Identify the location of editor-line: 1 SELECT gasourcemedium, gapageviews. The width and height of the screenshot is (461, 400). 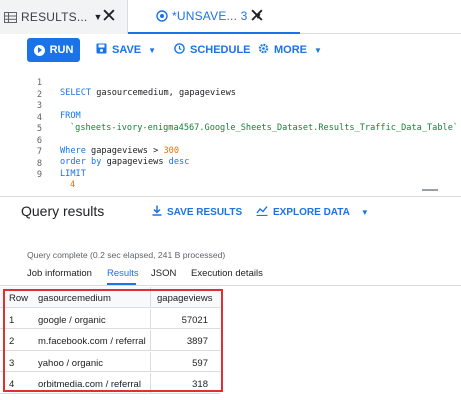
(230, 83).